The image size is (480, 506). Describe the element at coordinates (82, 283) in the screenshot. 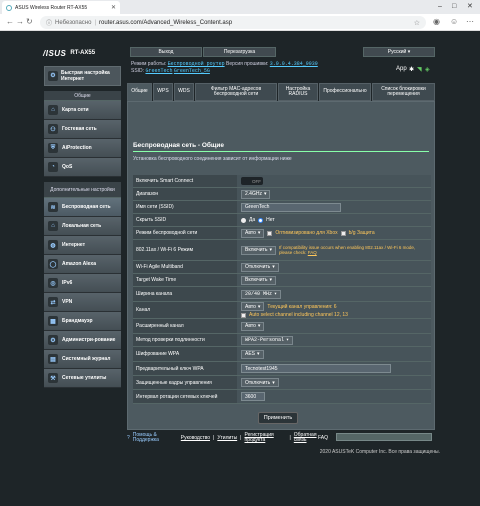

I see `sidebar-item-ipv6: ◎ IPv6` at that location.